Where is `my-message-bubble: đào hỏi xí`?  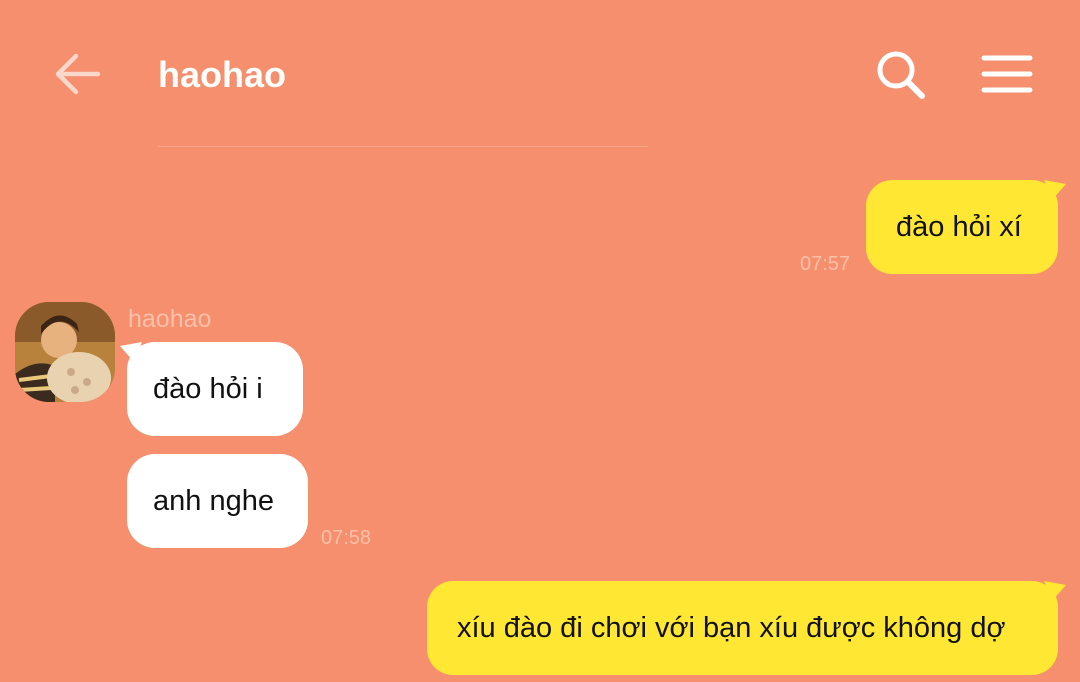 my-message-bubble: đào hỏi xí is located at coordinates (962, 227).